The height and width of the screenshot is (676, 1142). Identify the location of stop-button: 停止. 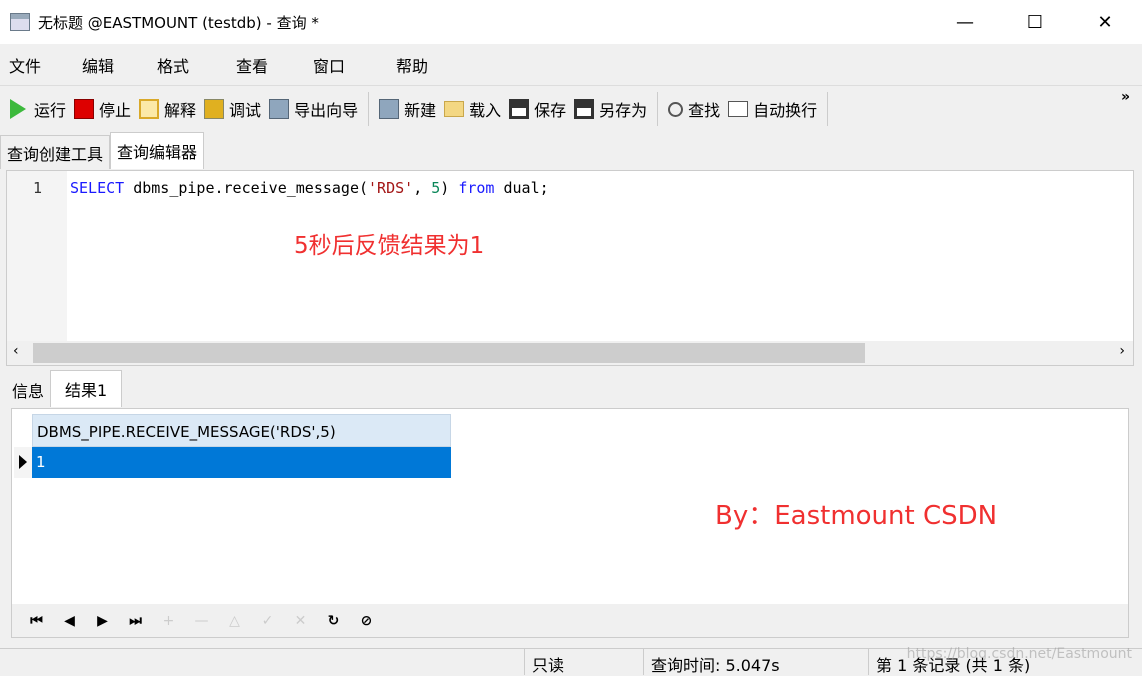
(102, 109).